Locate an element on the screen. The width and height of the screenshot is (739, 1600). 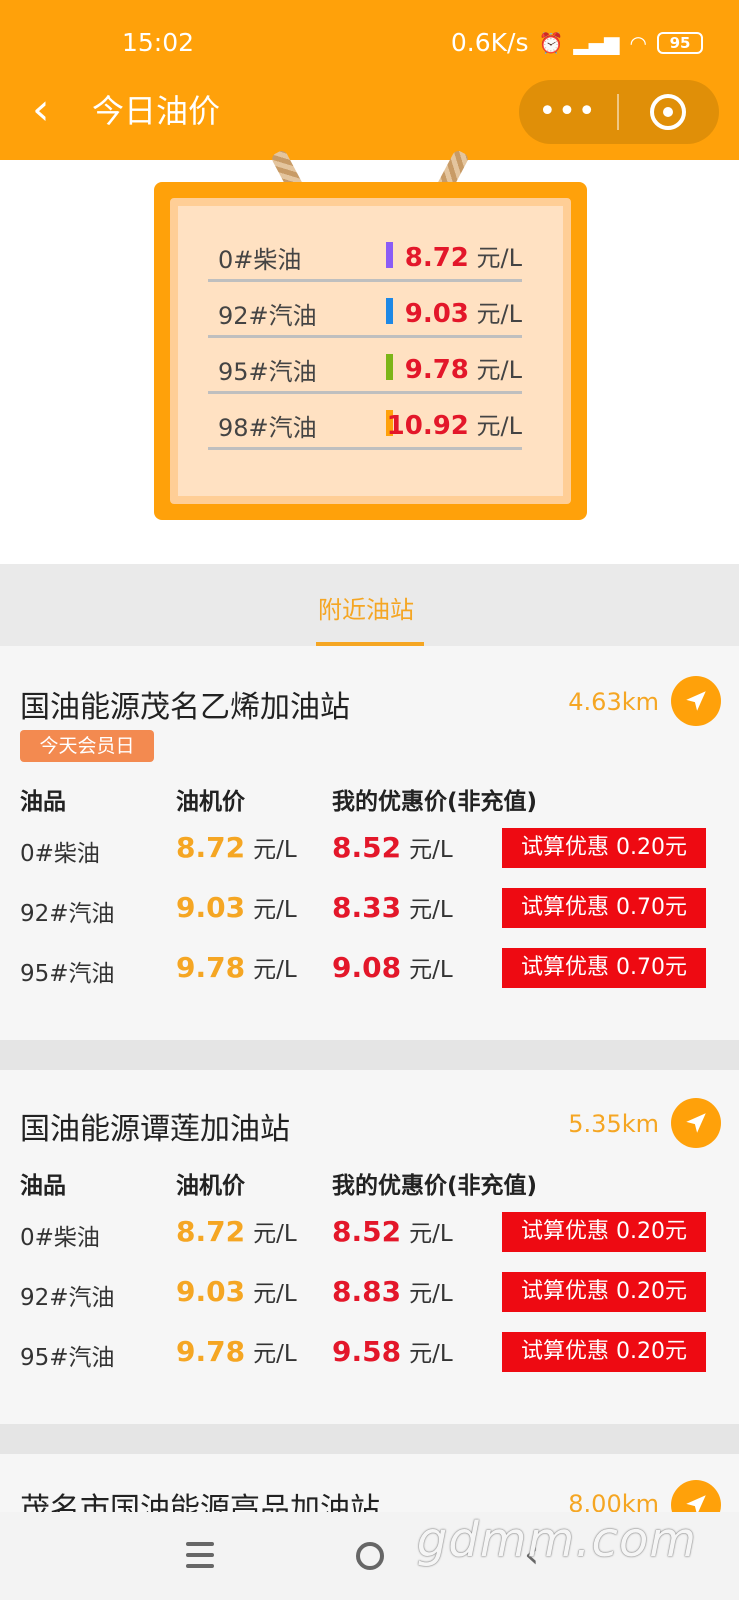
tab-bar: 附近油站 is located at coordinates (369, 605).